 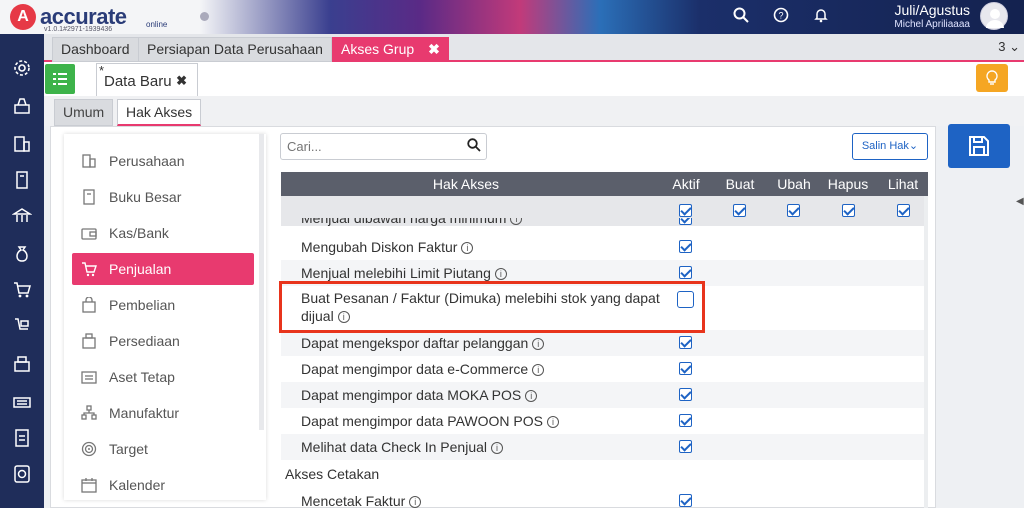 What do you see at coordinates (22, 218) in the screenshot?
I see `bank-icon` at bounding box center [22, 218].